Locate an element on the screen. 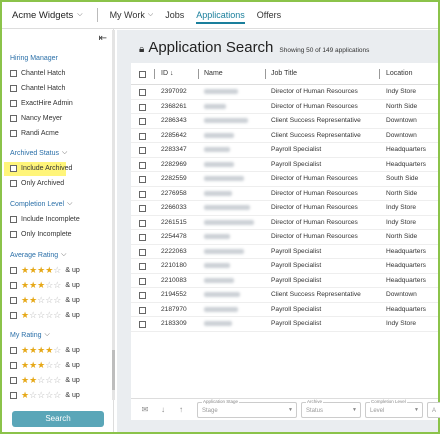 The image size is (440, 434). cell-id: 2368261 is located at coordinates (174, 106).